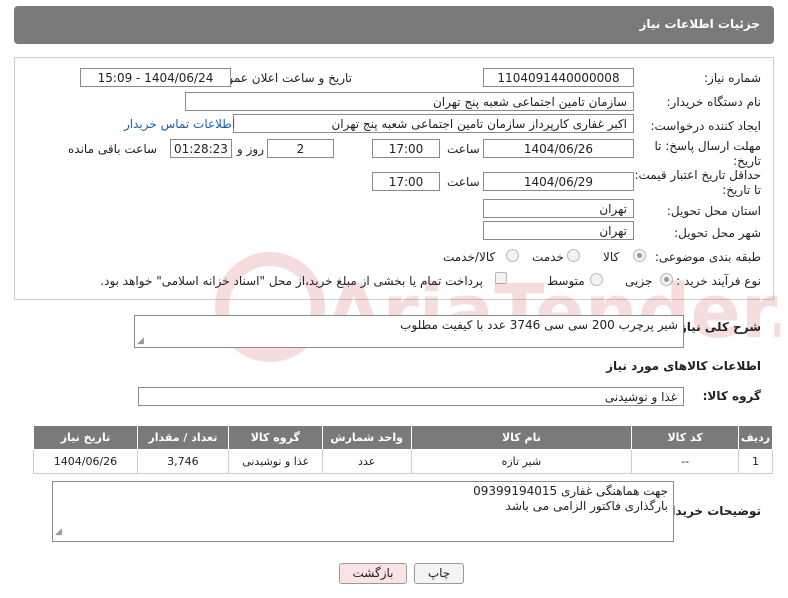  I want to click on buyer-org-field: سازمان تامین اجتماعی شعبه پنج تهران, so click(409, 101).